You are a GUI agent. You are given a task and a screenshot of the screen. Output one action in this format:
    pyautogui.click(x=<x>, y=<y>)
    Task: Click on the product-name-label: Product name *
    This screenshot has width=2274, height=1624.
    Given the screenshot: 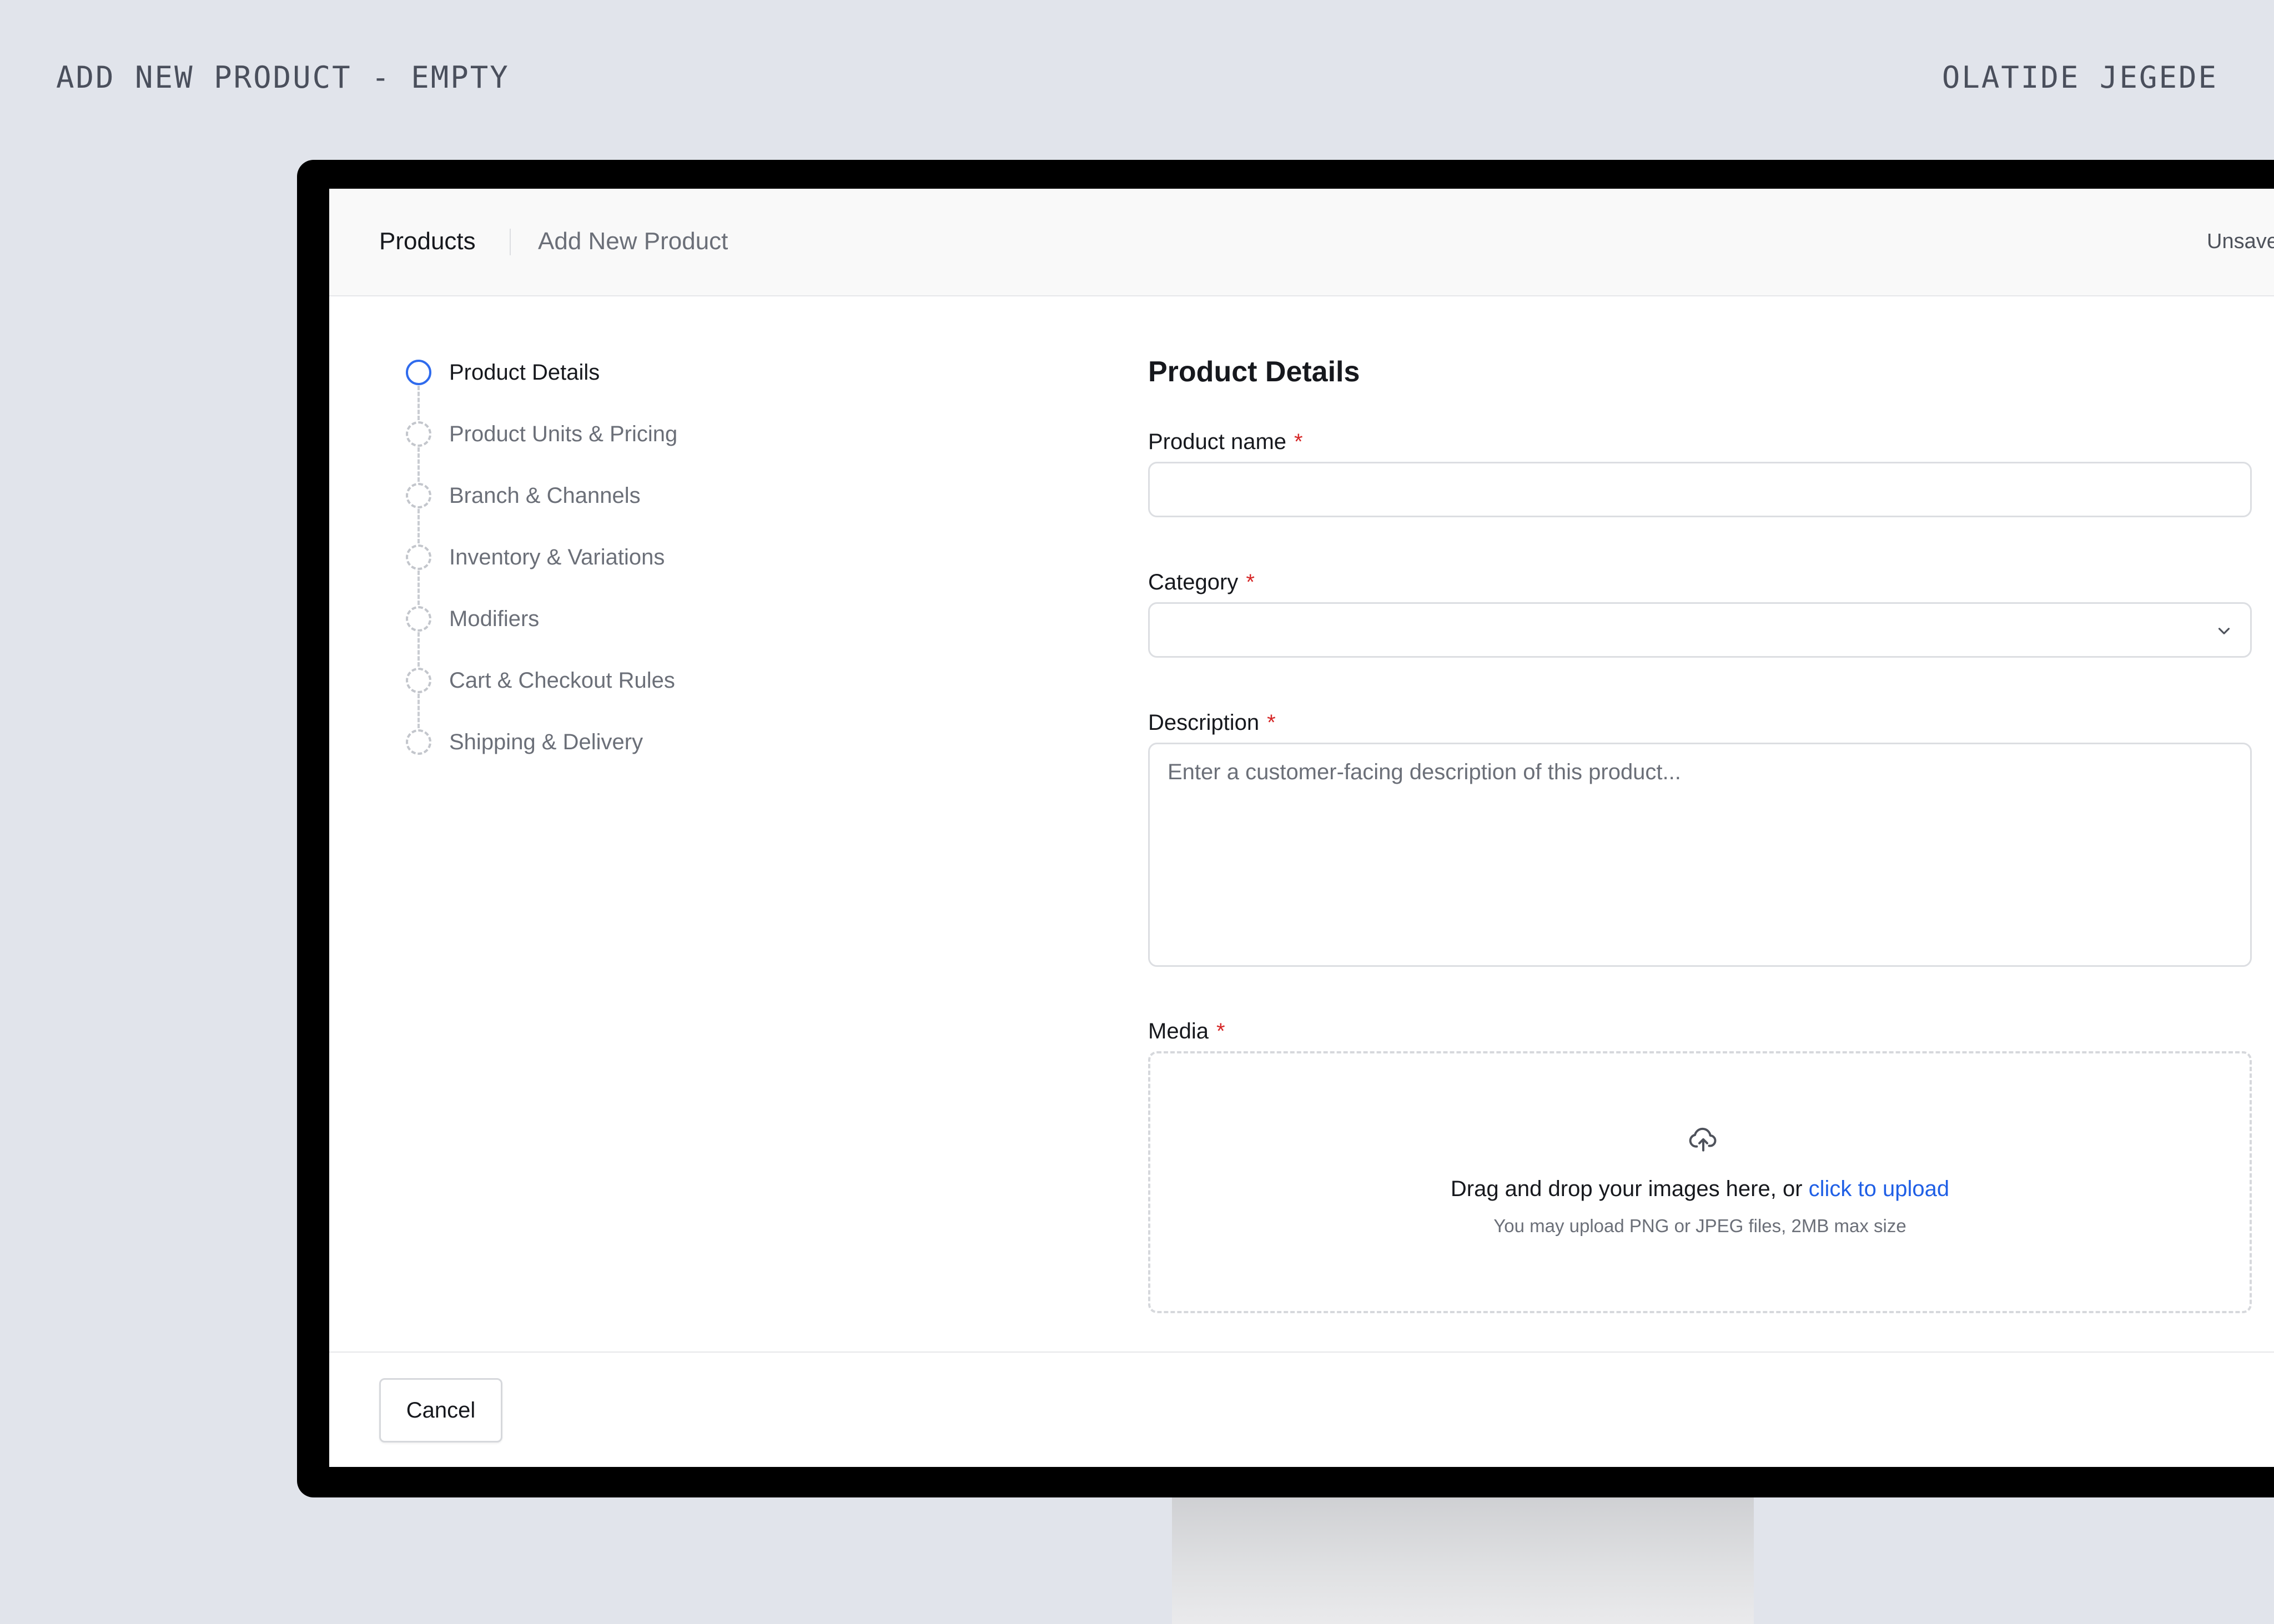 What is the action you would take?
    pyautogui.click(x=1225, y=442)
    